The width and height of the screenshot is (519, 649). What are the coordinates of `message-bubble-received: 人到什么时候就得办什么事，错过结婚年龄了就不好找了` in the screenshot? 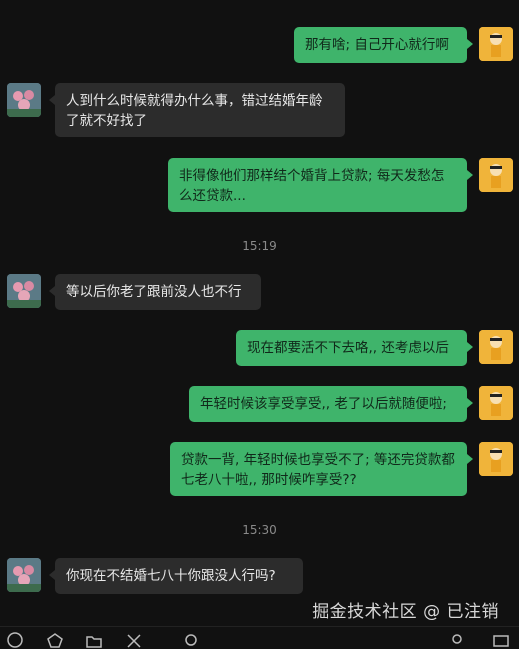 It's located at (197, 110).